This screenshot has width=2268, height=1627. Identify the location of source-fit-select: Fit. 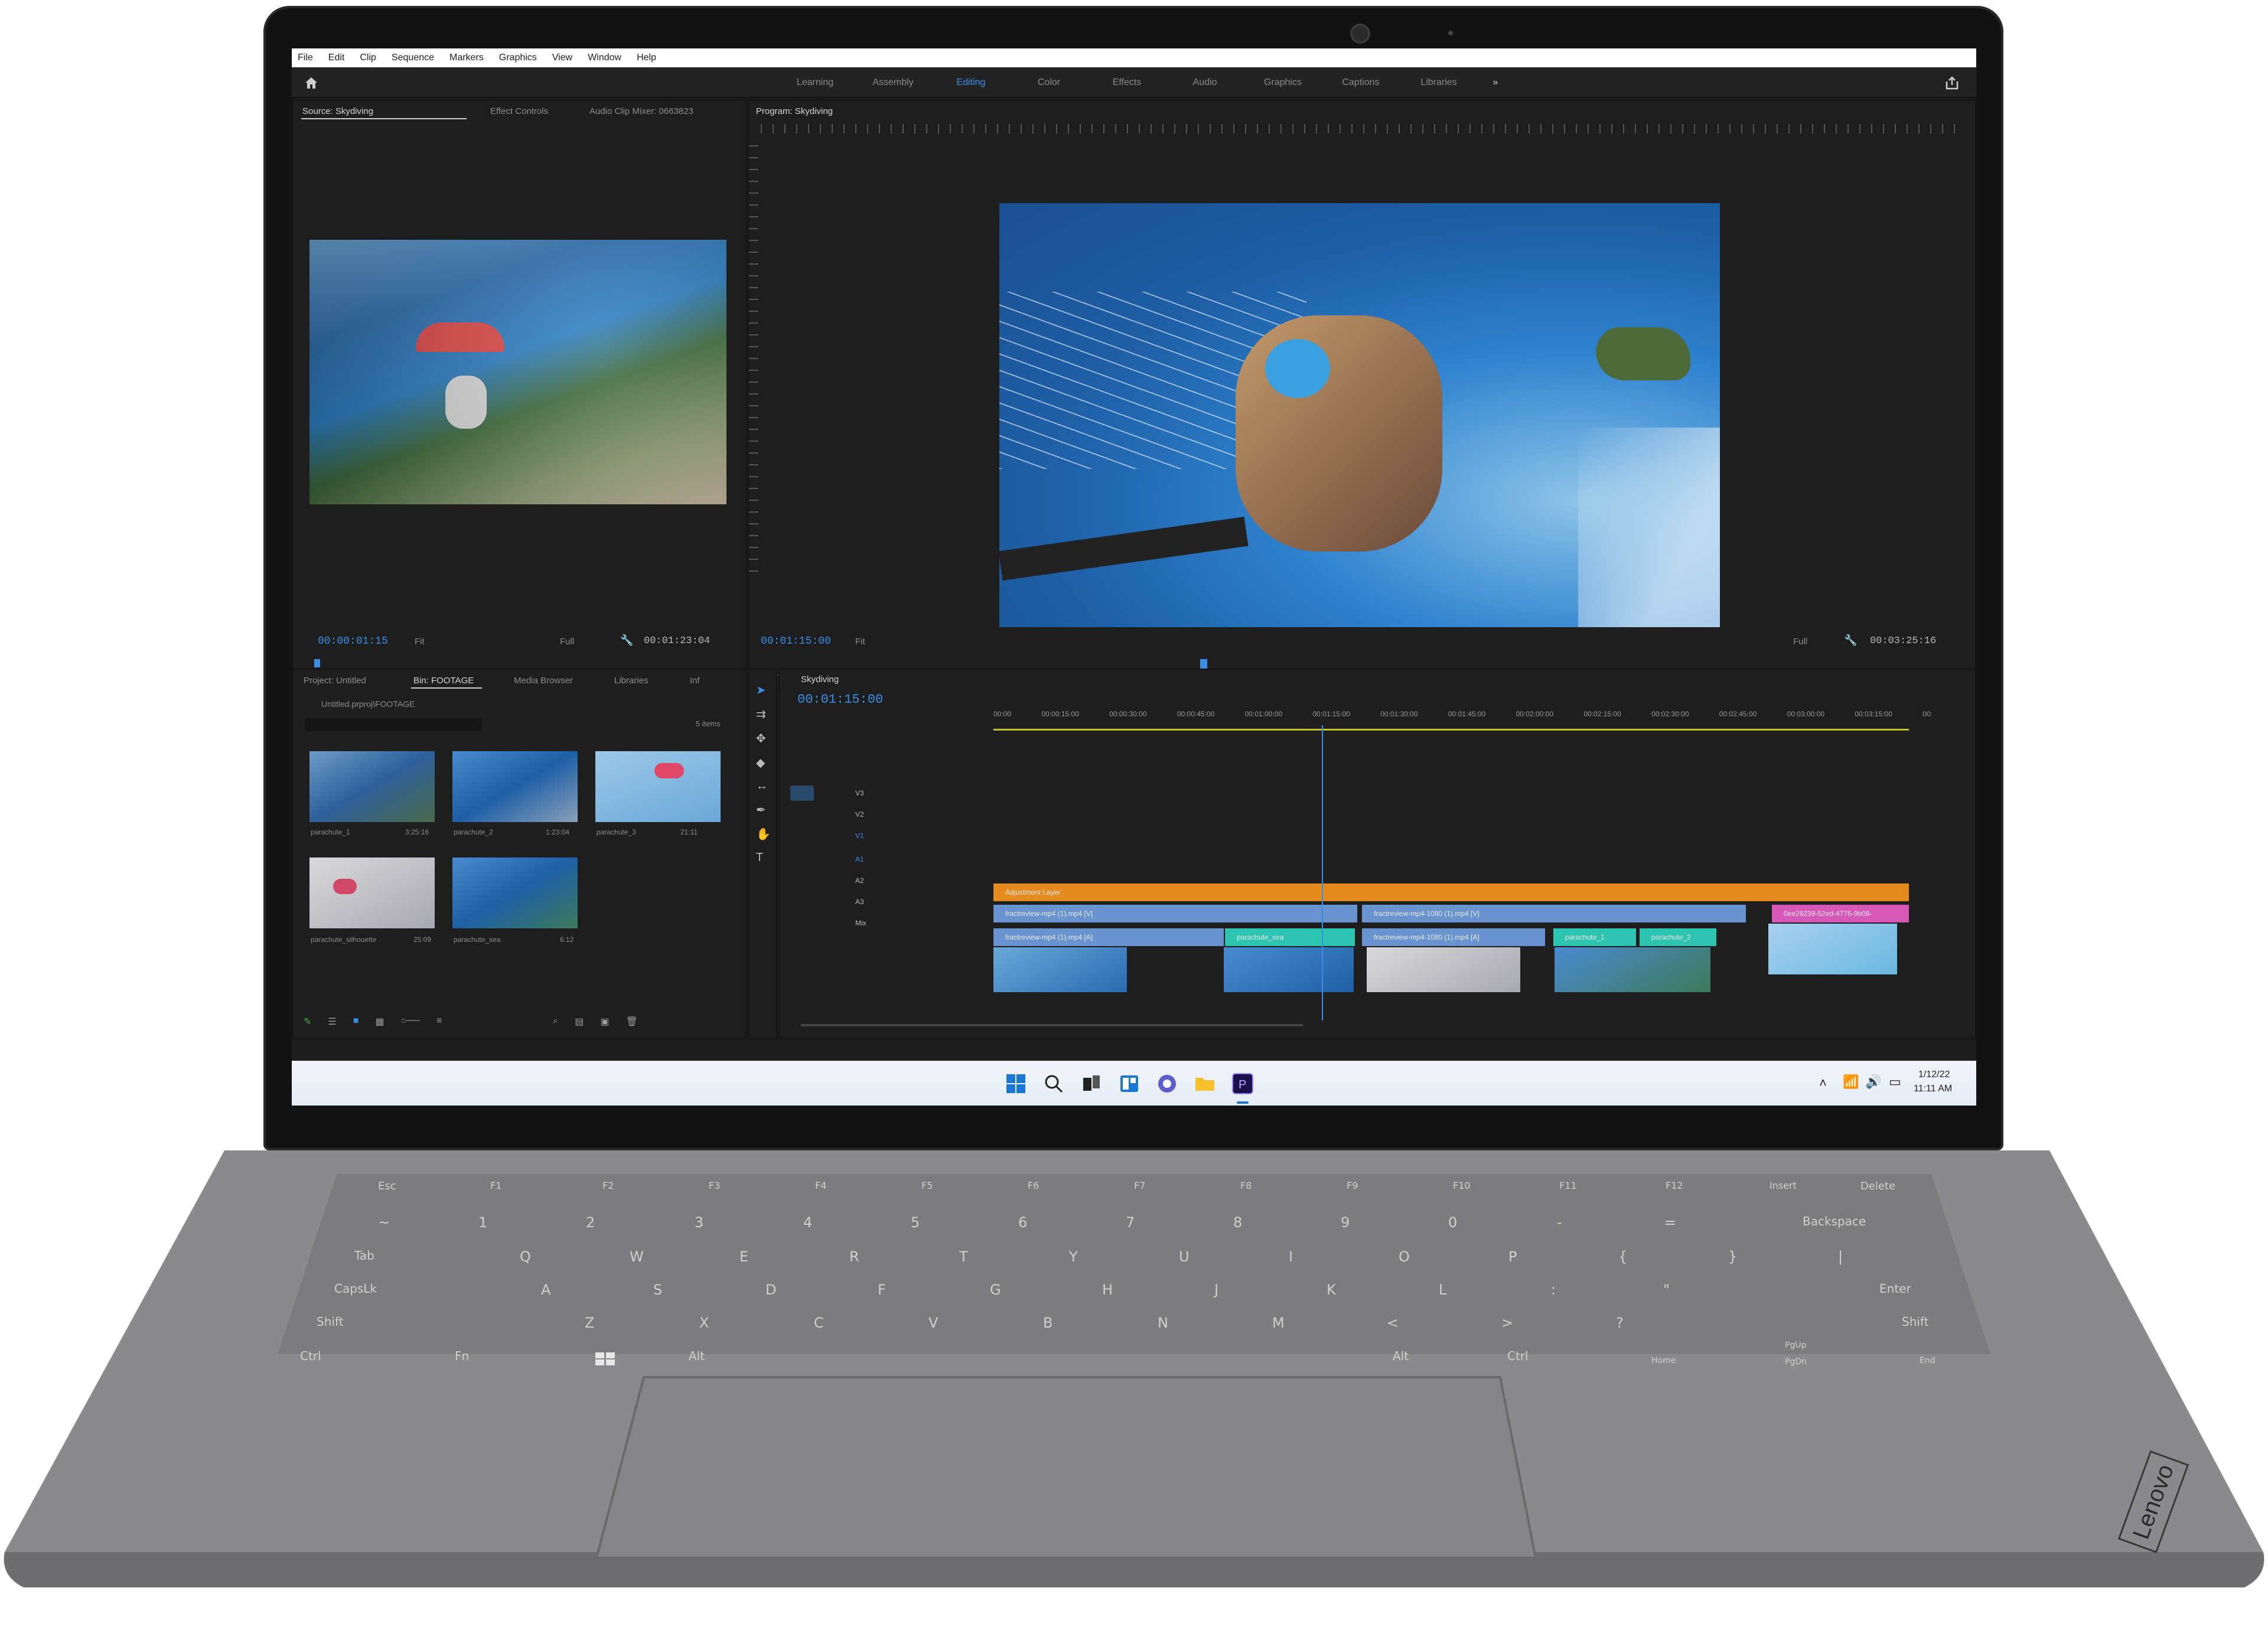
(420, 642).